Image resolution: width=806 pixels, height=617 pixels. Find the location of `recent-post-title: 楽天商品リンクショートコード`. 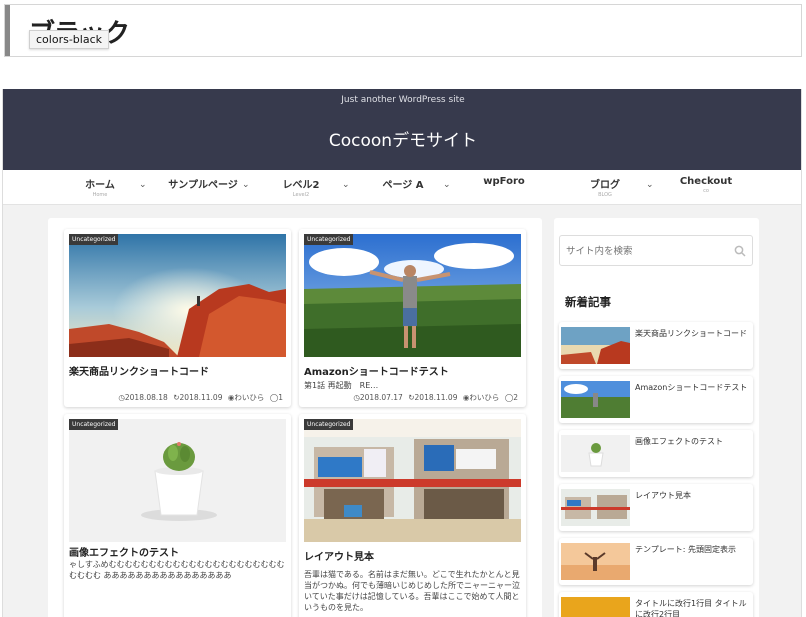

recent-post-title: 楽天商品リンクショートコード is located at coordinates (693, 333).